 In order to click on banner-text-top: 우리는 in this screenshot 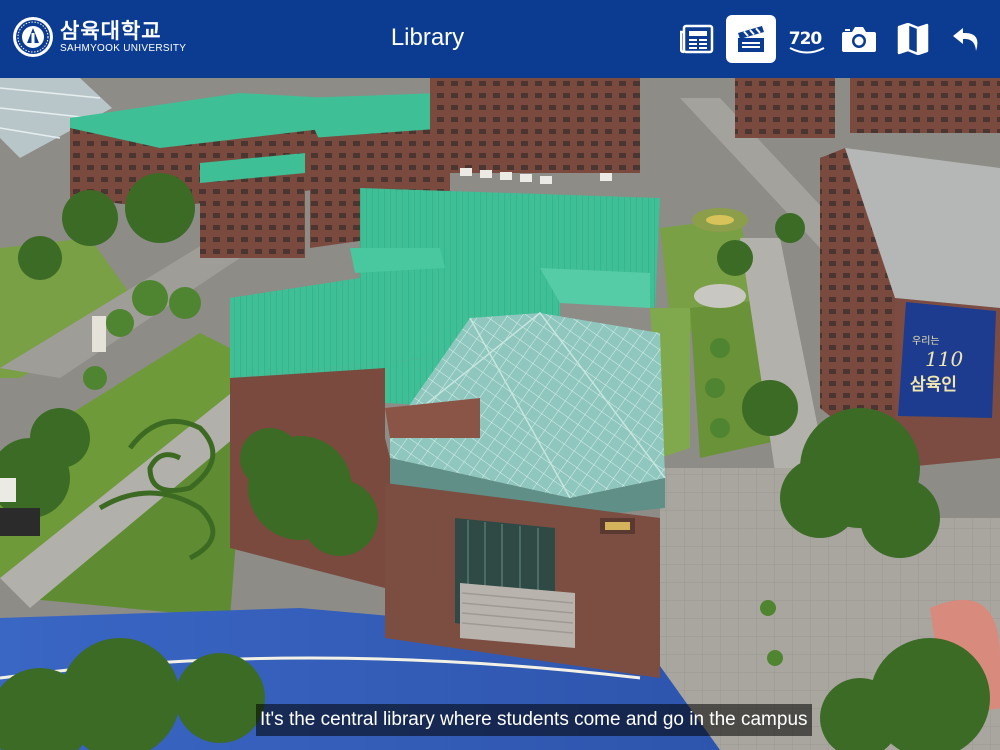, I will do `click(926, 341)`.